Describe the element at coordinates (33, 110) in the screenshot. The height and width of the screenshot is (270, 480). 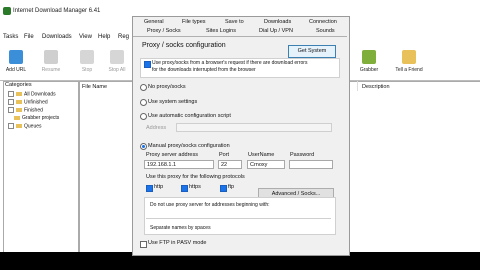
I see `category-label: Finished` at that location.